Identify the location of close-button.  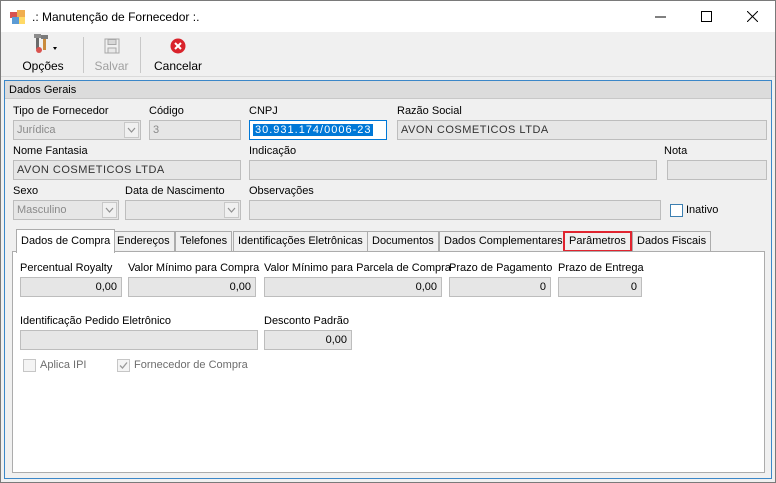
(752, 16).